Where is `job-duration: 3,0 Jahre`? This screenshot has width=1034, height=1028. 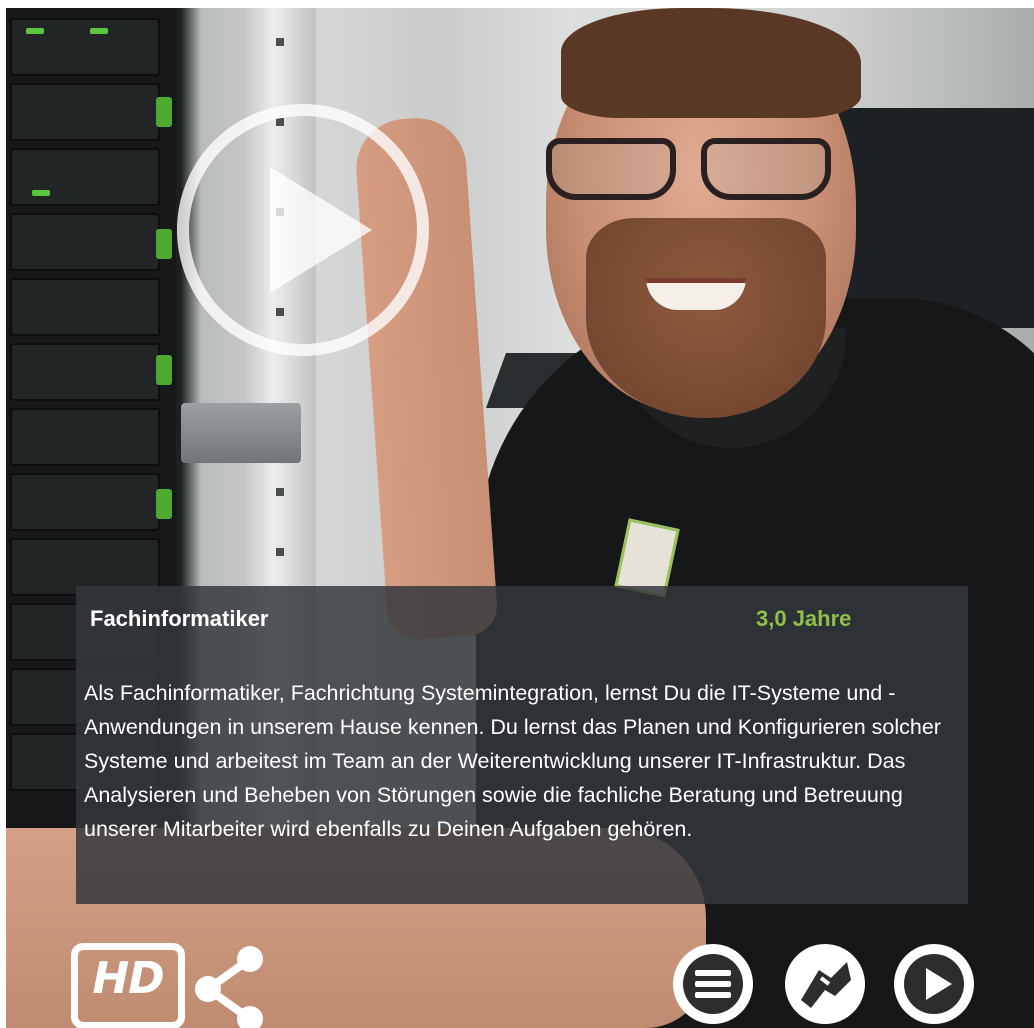 job-duration: 3,0 Jahre is located at coordinates (804, 618).